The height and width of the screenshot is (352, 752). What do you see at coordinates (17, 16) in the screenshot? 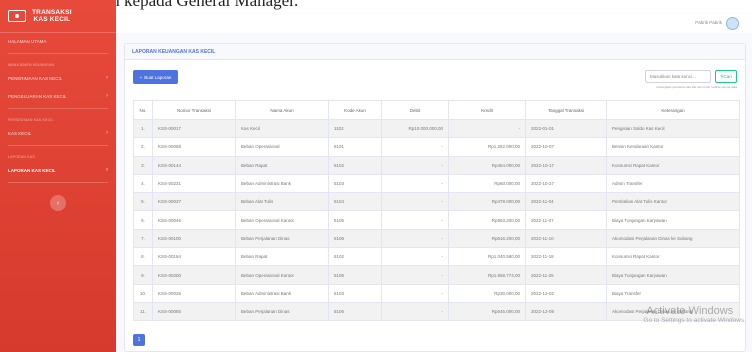
I see `cash-icon` at bounding box center [17, 16].